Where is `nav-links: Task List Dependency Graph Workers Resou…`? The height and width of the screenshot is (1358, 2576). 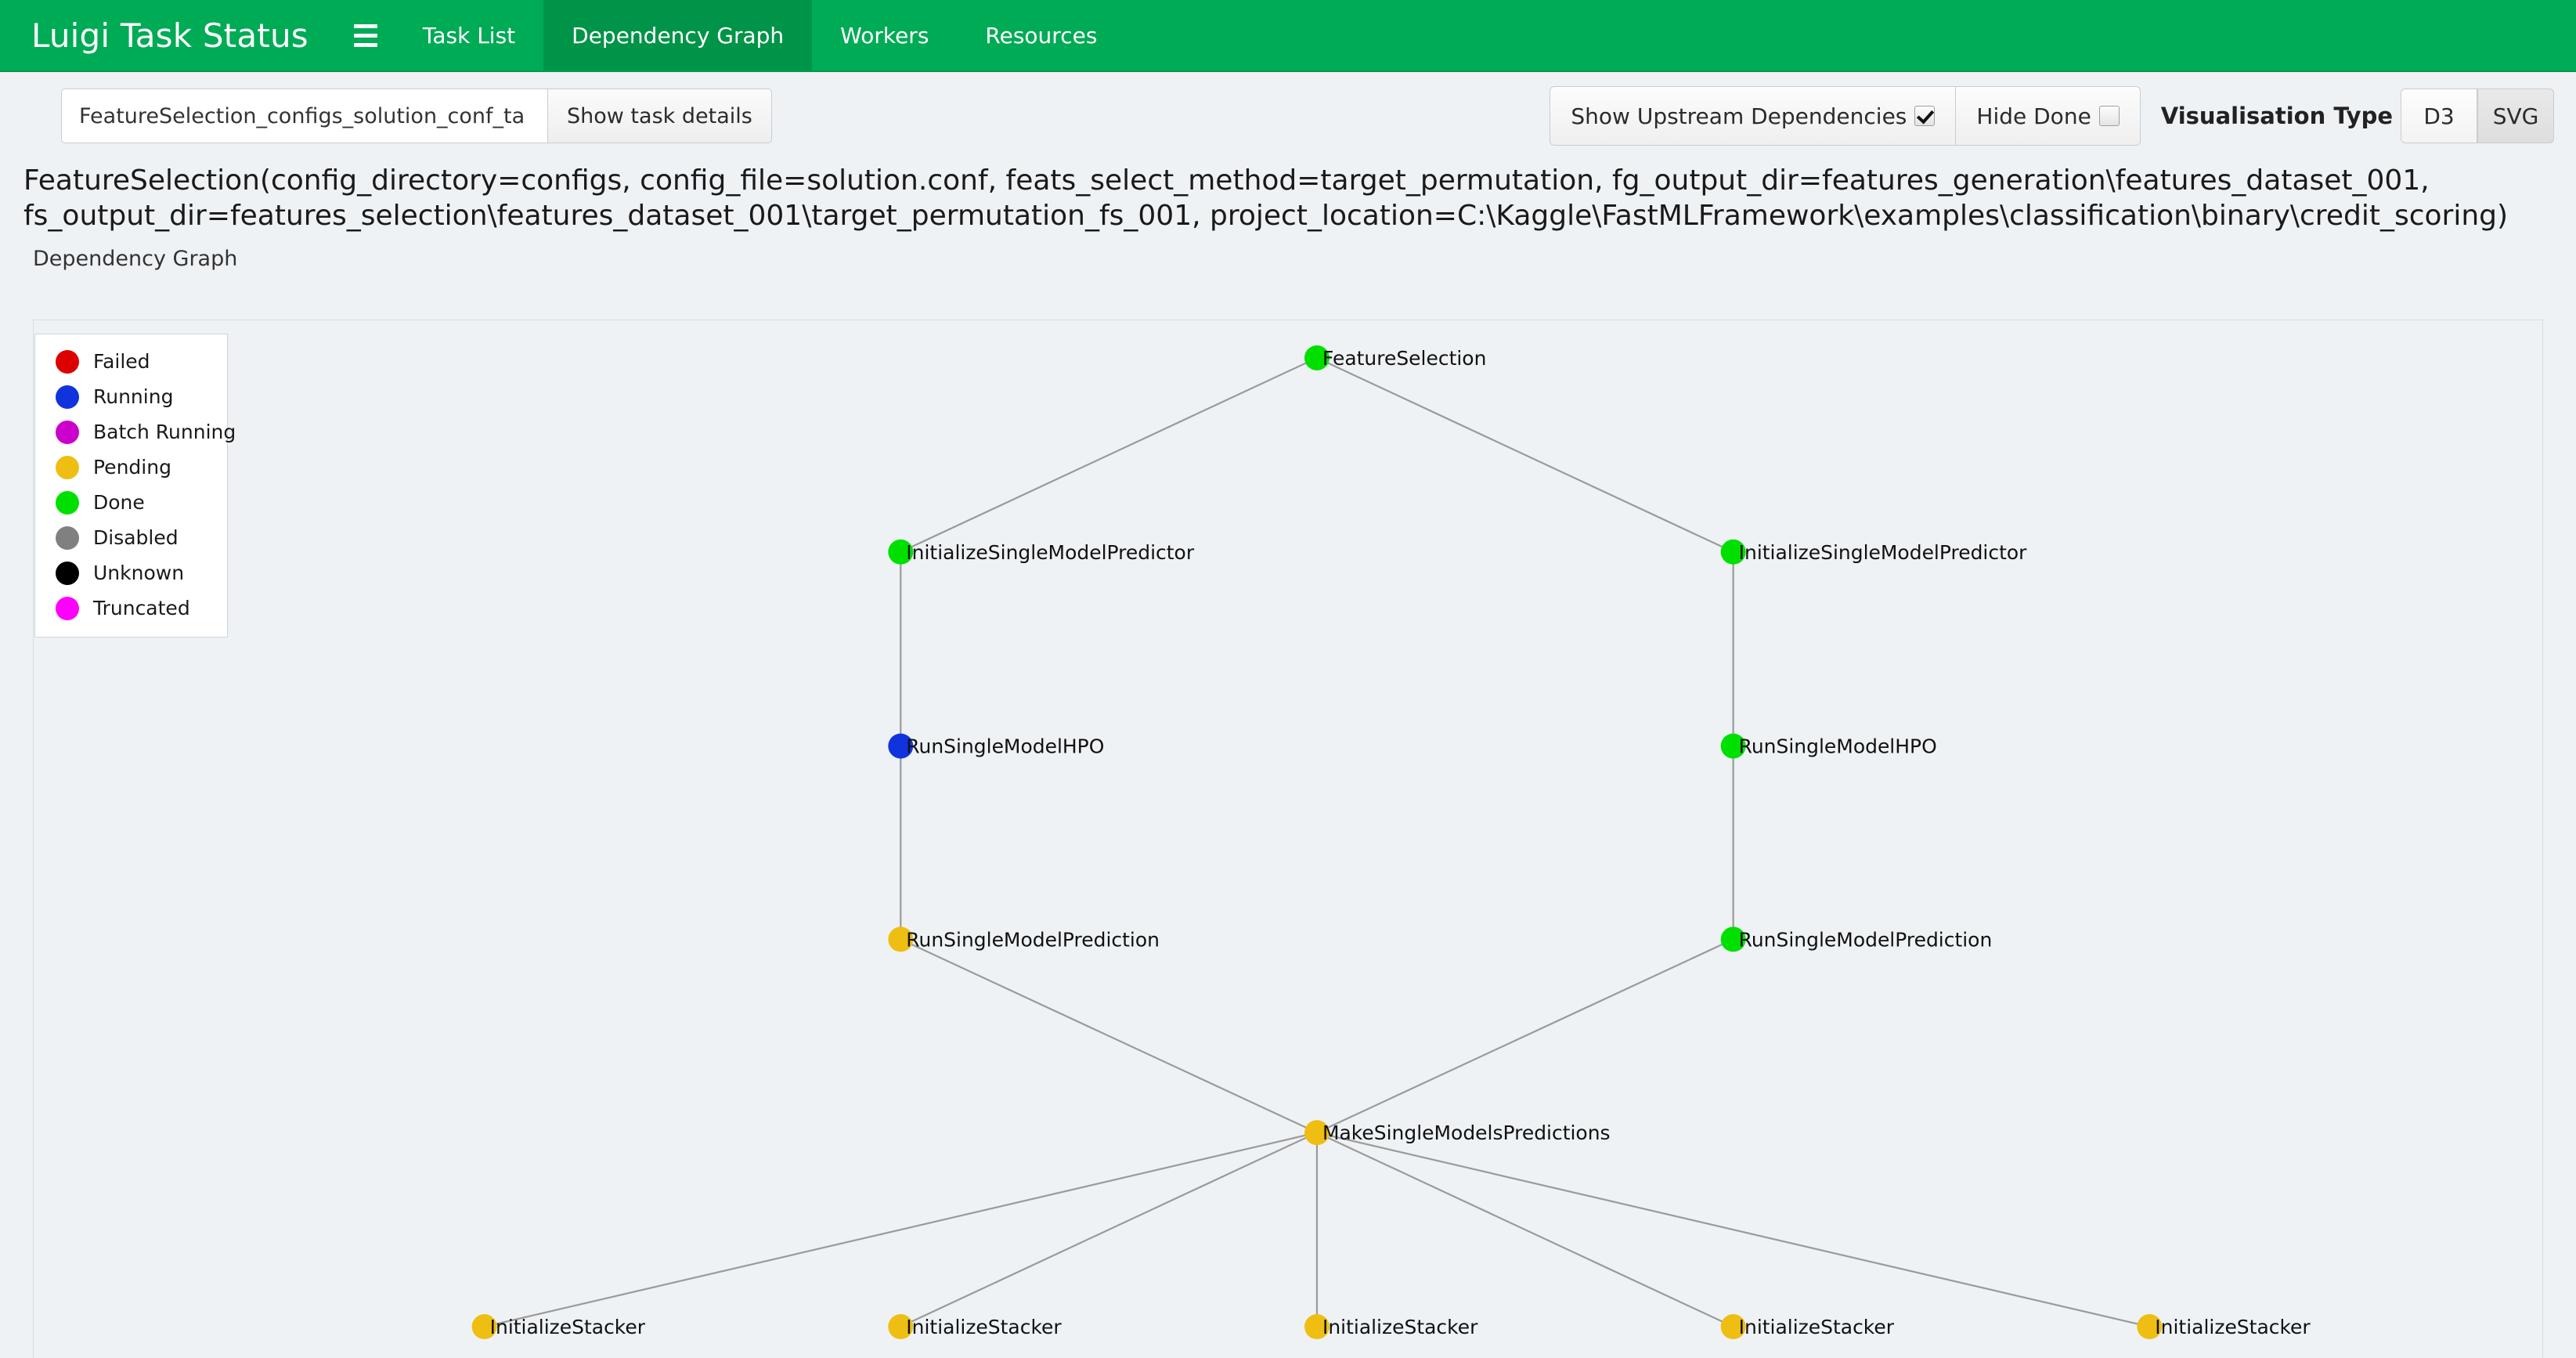 nav-links: Task List Dependency Graph Workers Resou… is located at coordinates (760, 35).